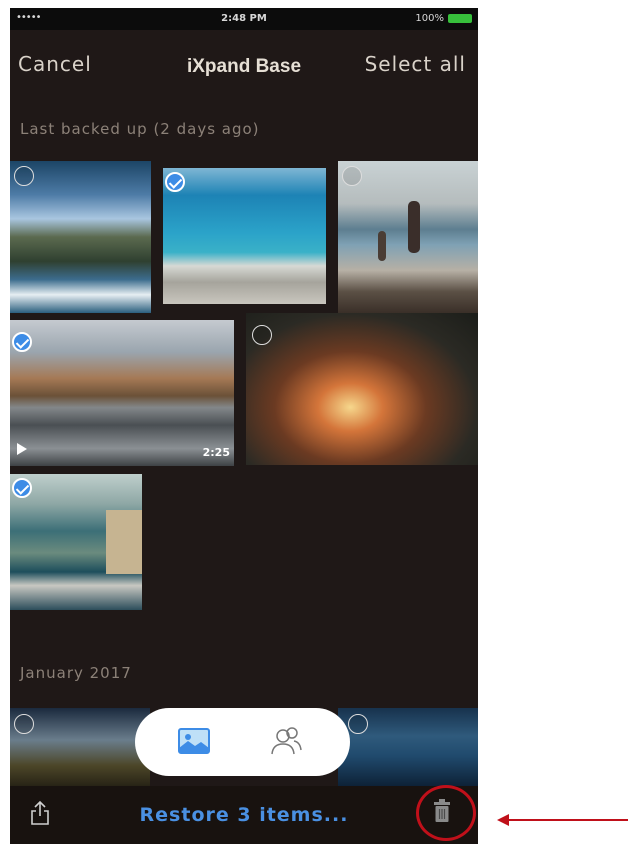 This screenshot has height=844, width=633. Describe the element at coordinates (429, 18) in the screenshot. I see `battery-percent: 100%` at that location.